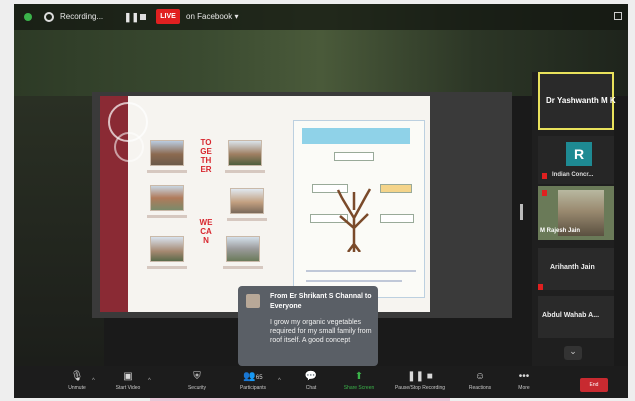 This screenshot has height=401, width=635. I want to click on reactions-icon: ☺, so click(480, 376).